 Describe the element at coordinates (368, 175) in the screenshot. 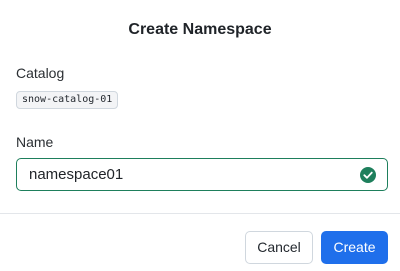

I see `check-circle-icon` at that location.